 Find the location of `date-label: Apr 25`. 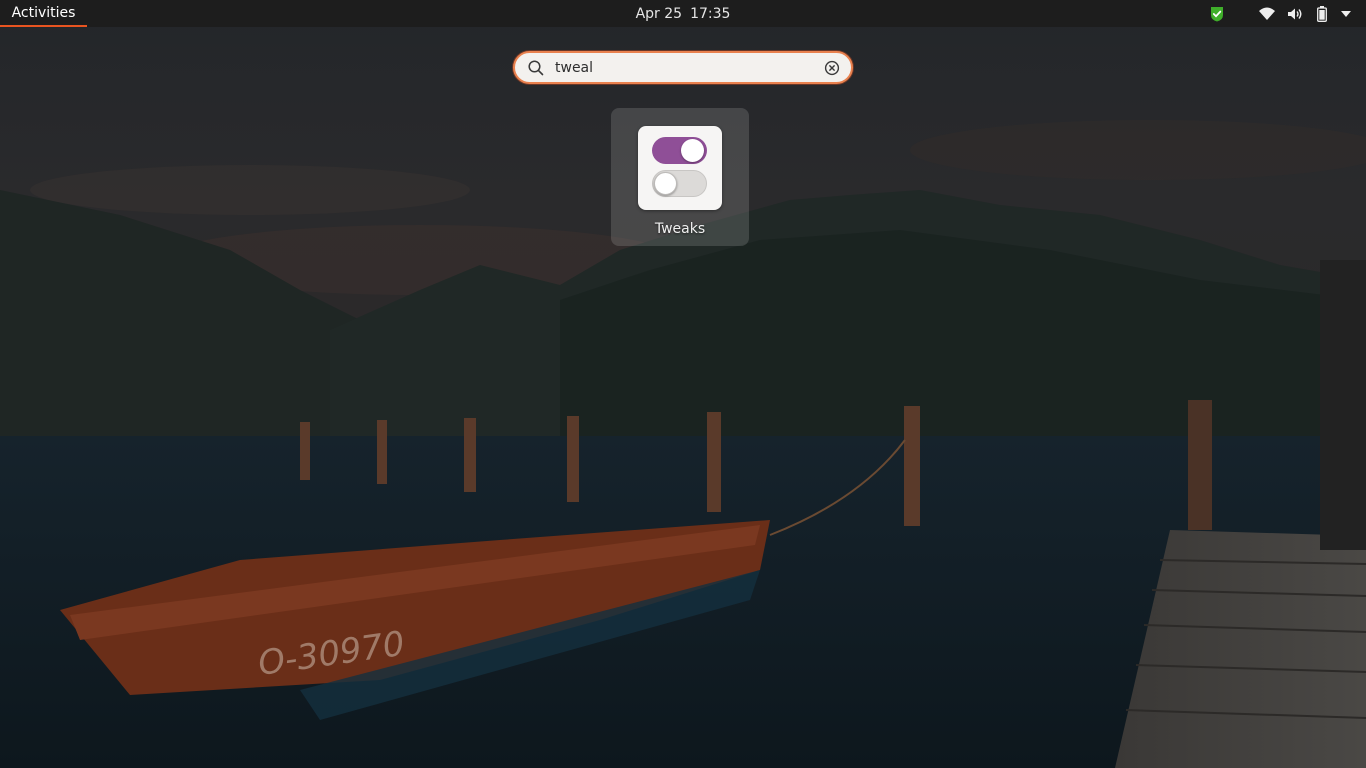

date-label: Apr 25 is located at coordinates (659, 13).